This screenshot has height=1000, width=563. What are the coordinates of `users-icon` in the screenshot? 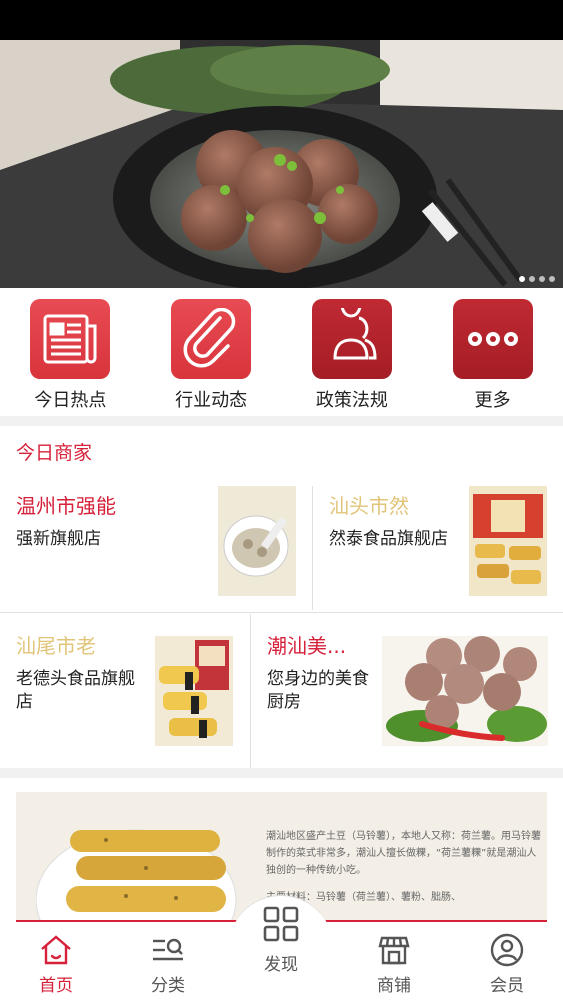 It's located at (351, 339).